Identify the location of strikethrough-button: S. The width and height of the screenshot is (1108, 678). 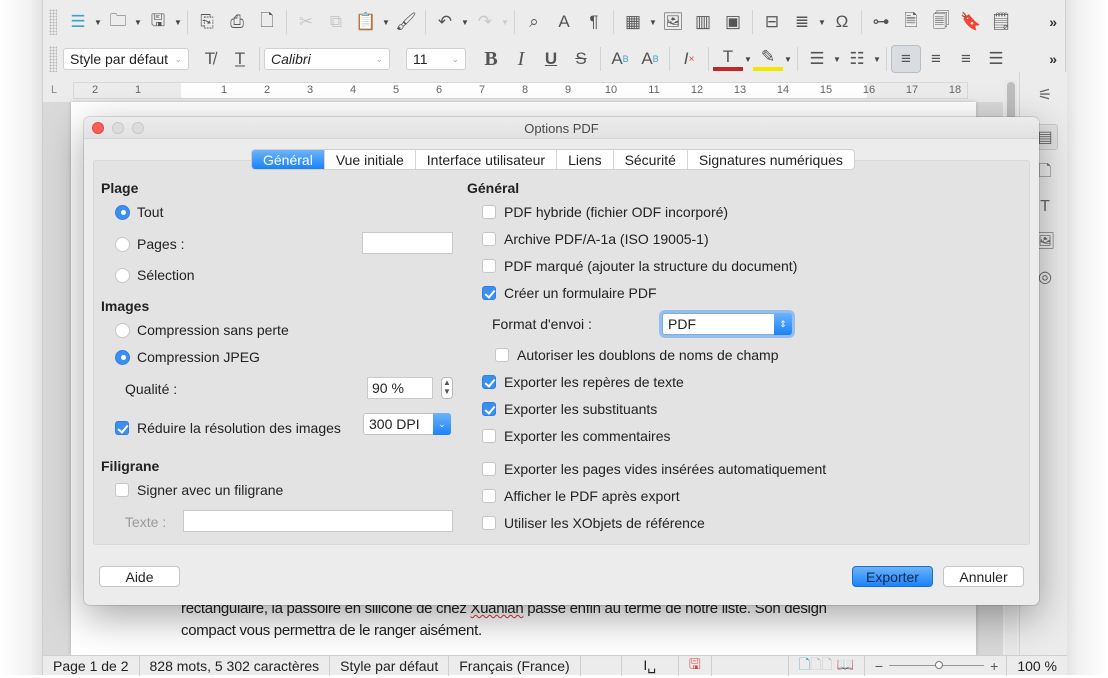
(581, 59).